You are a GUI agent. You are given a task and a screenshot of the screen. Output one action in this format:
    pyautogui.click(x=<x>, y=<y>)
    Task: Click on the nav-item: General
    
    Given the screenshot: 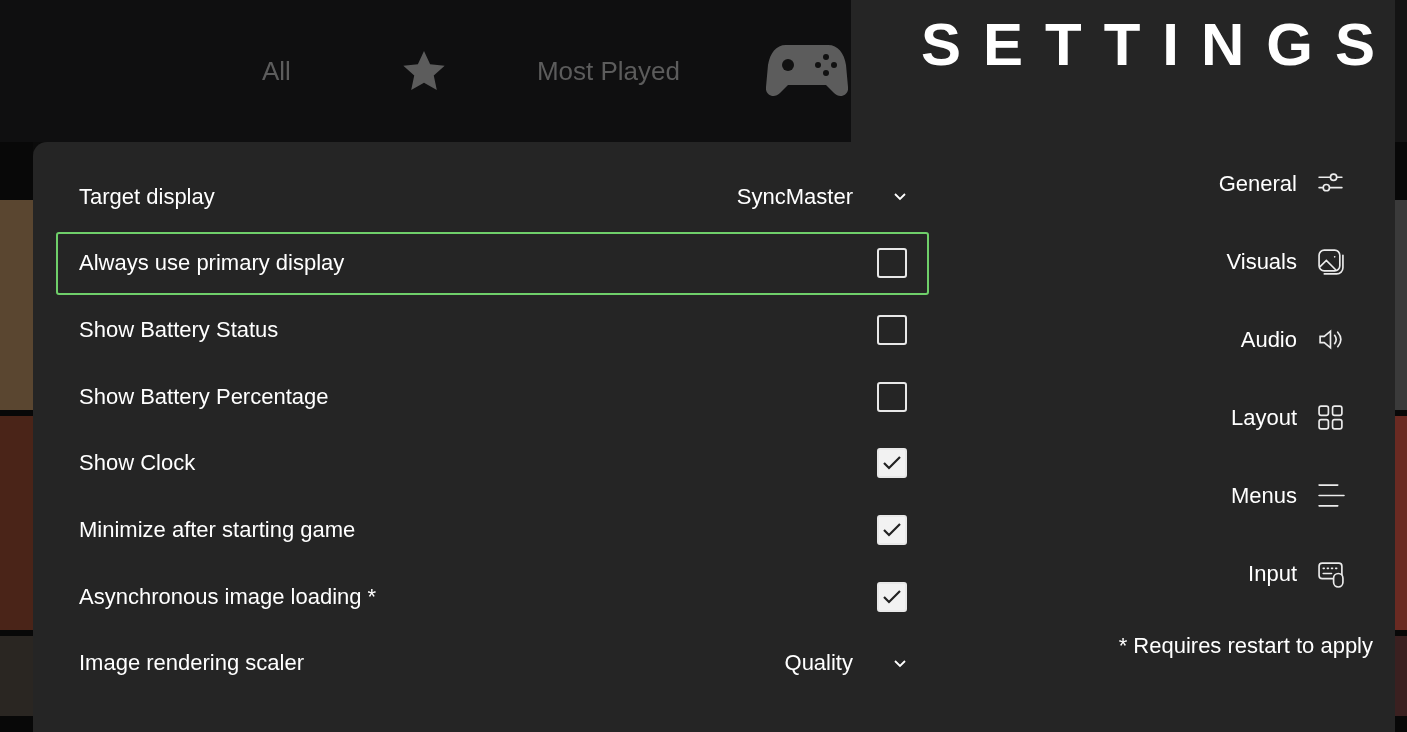 What is the action you would take?
    pyautogui.click(x=1295, y=184)
    